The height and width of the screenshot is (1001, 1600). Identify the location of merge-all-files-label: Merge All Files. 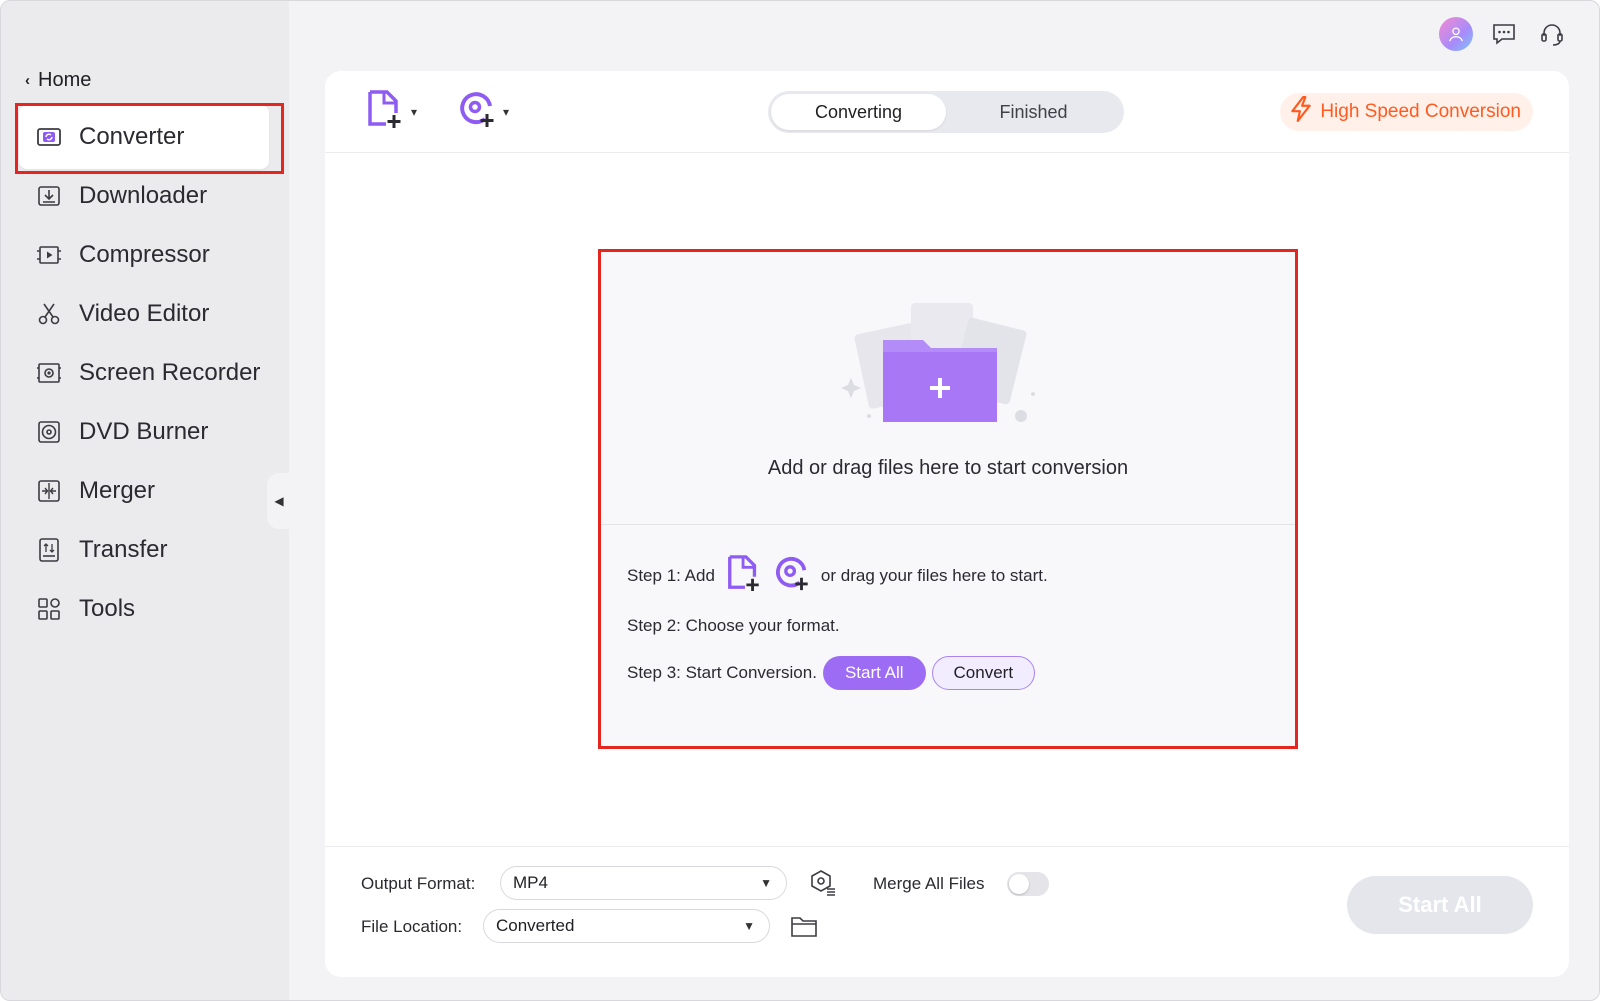
(929, 883).